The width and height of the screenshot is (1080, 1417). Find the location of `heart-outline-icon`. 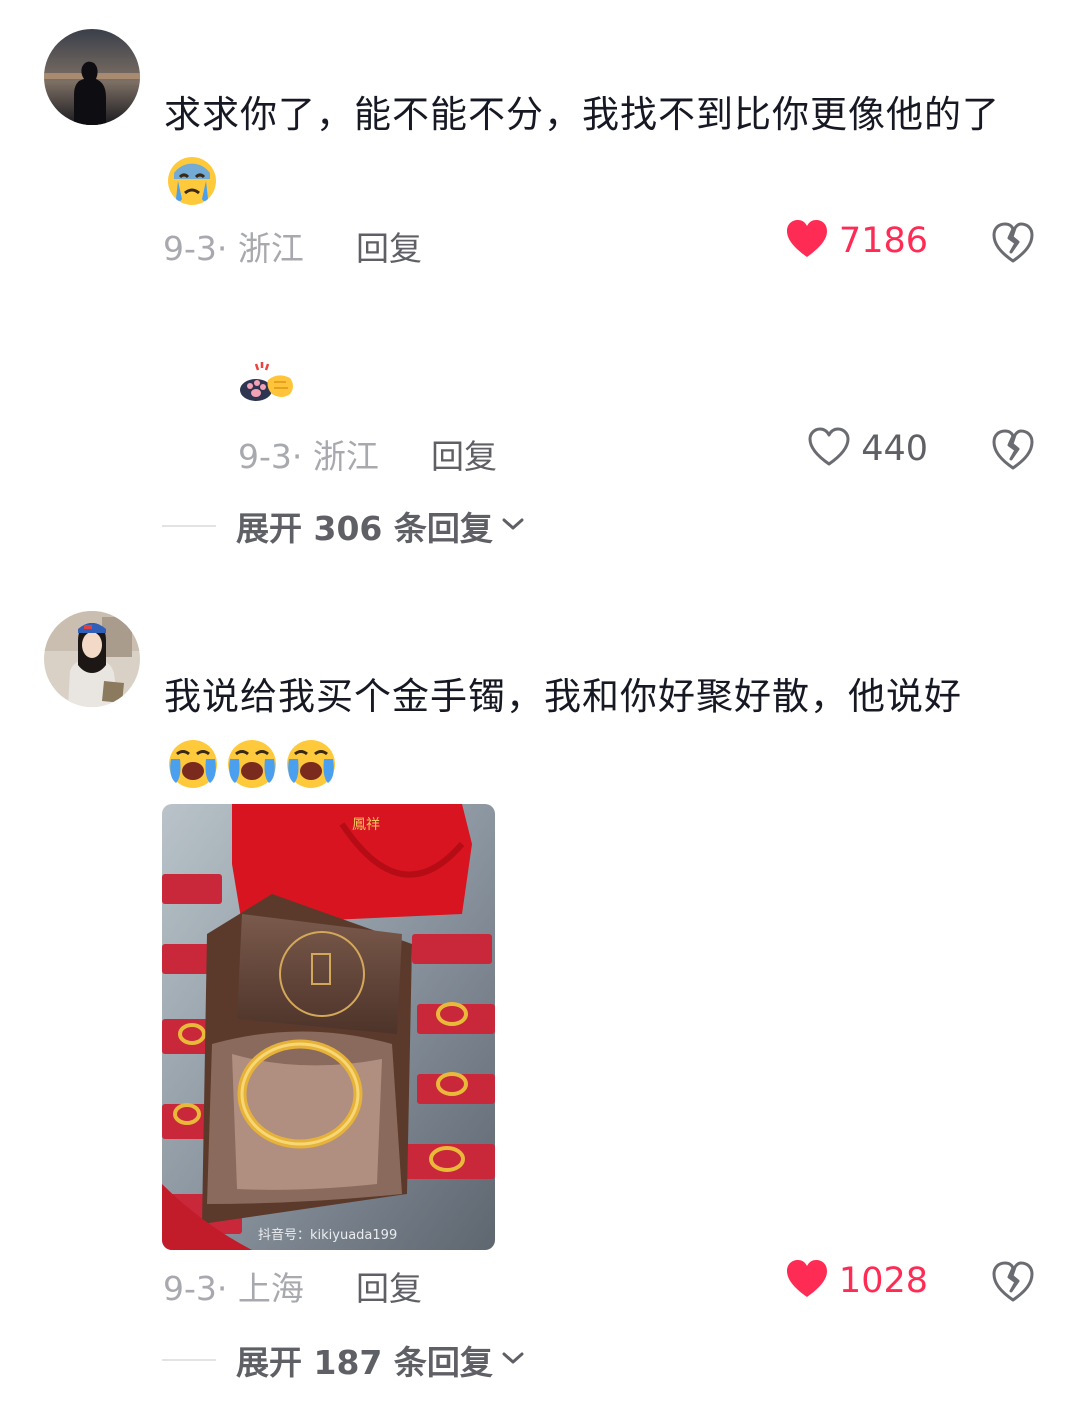

heart-outline-icon is located at coordinates (829, 449).